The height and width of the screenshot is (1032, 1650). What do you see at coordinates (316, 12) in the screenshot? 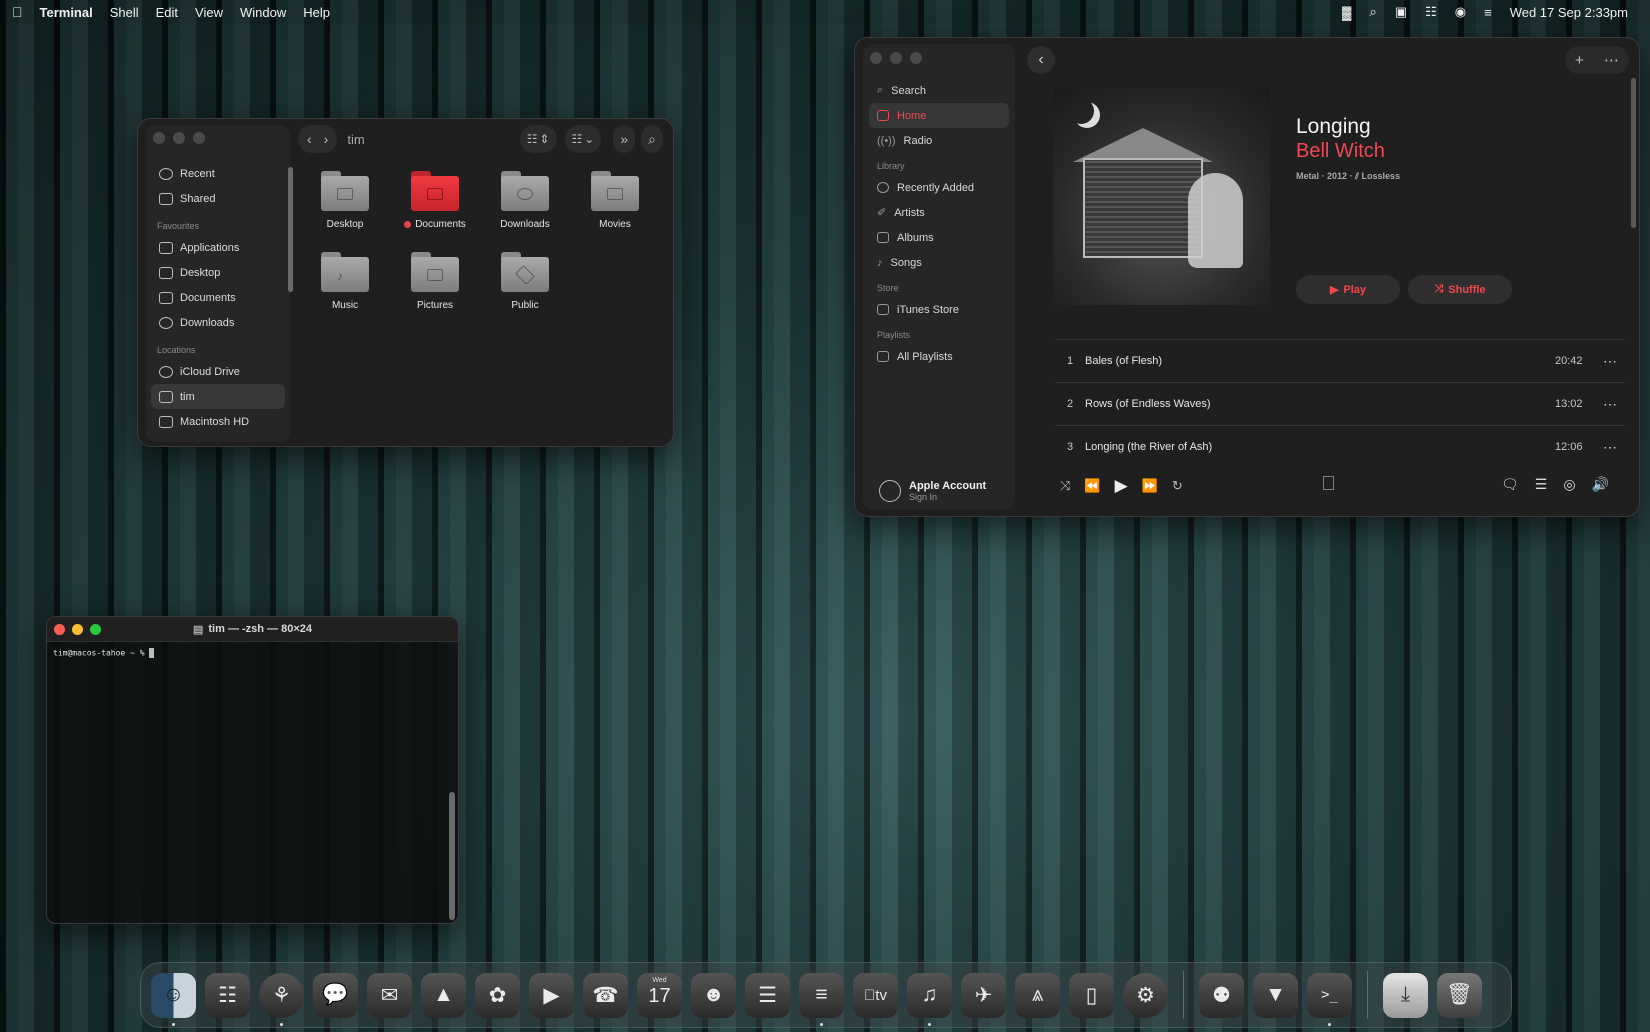
I see `menu-help: Help` at bounding box center [316, 12].